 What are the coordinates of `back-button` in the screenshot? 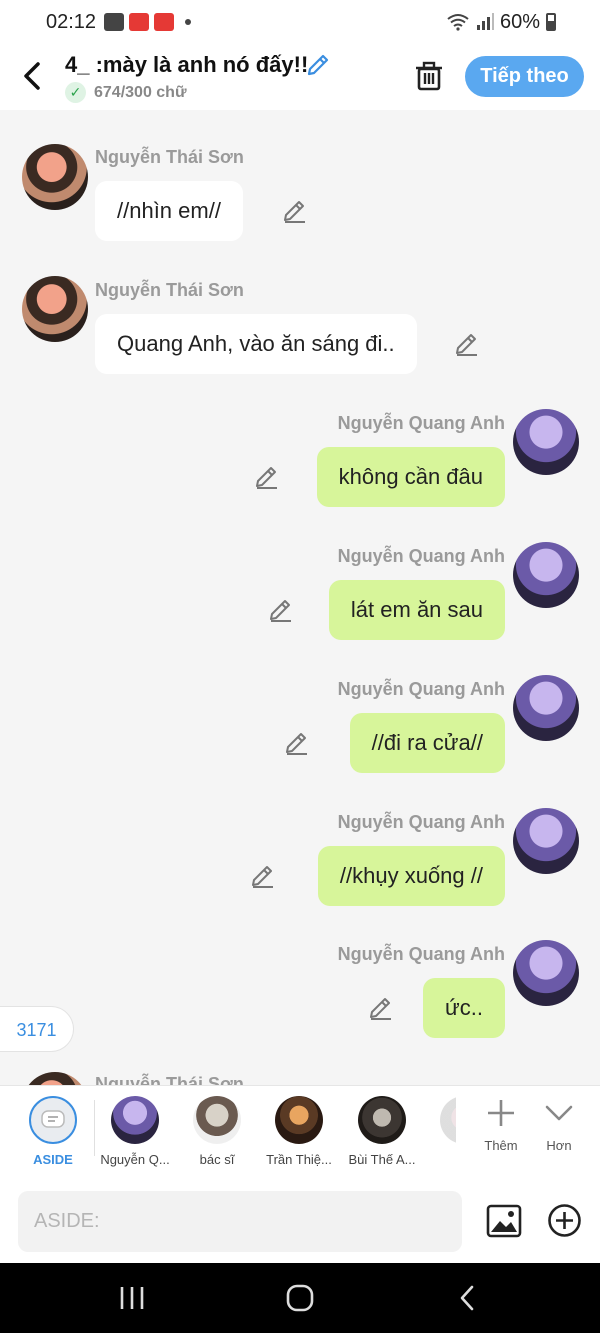 It's located at (34, 76).